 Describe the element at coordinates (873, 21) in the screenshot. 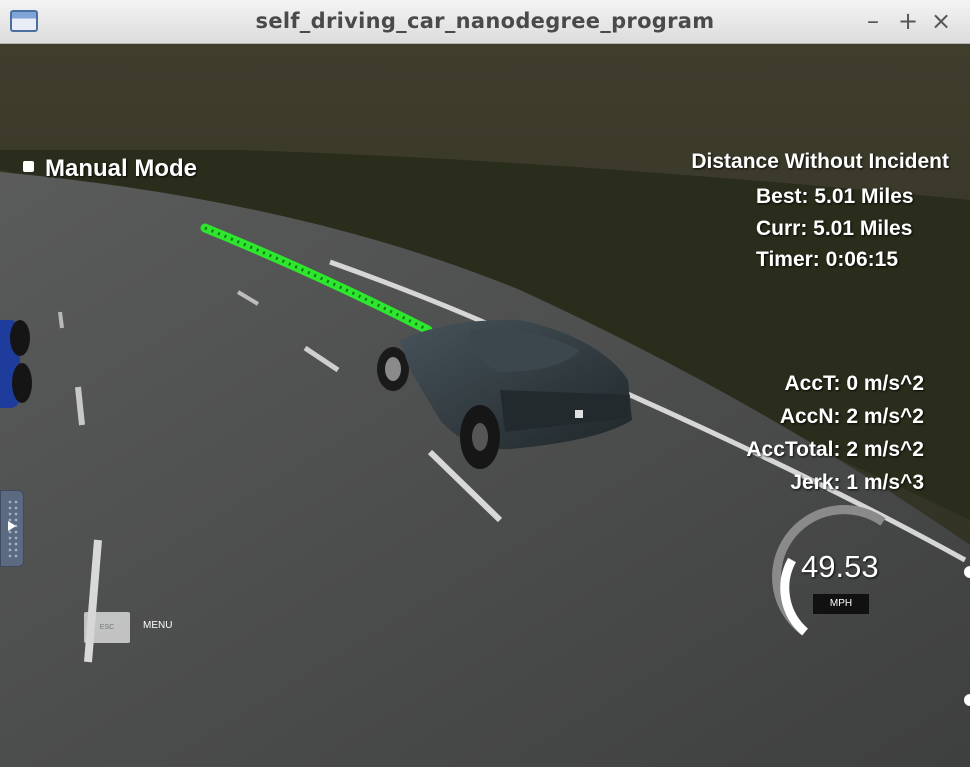

I see `minimize-button: –` at that location.